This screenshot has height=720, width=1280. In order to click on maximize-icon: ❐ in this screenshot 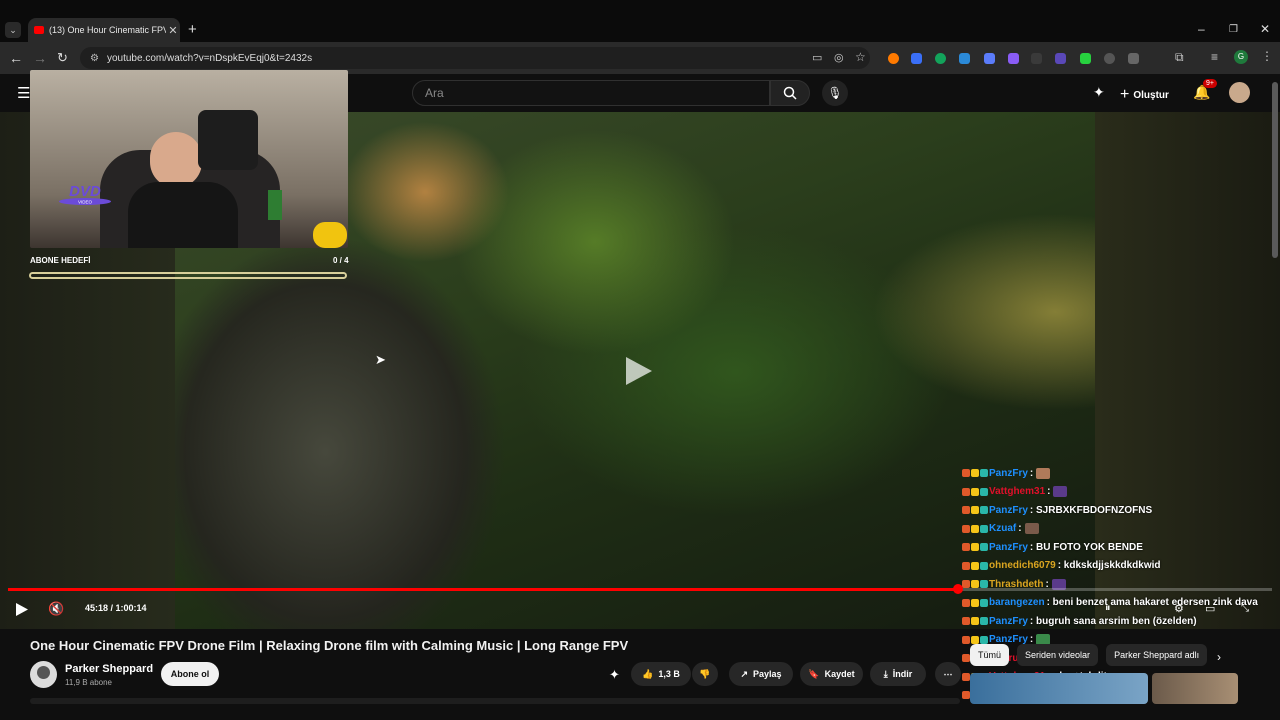, I will do `click(1233, 29)`.